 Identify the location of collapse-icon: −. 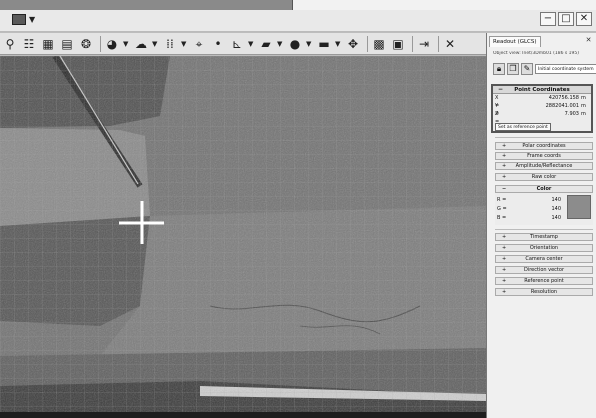
(500, 90).